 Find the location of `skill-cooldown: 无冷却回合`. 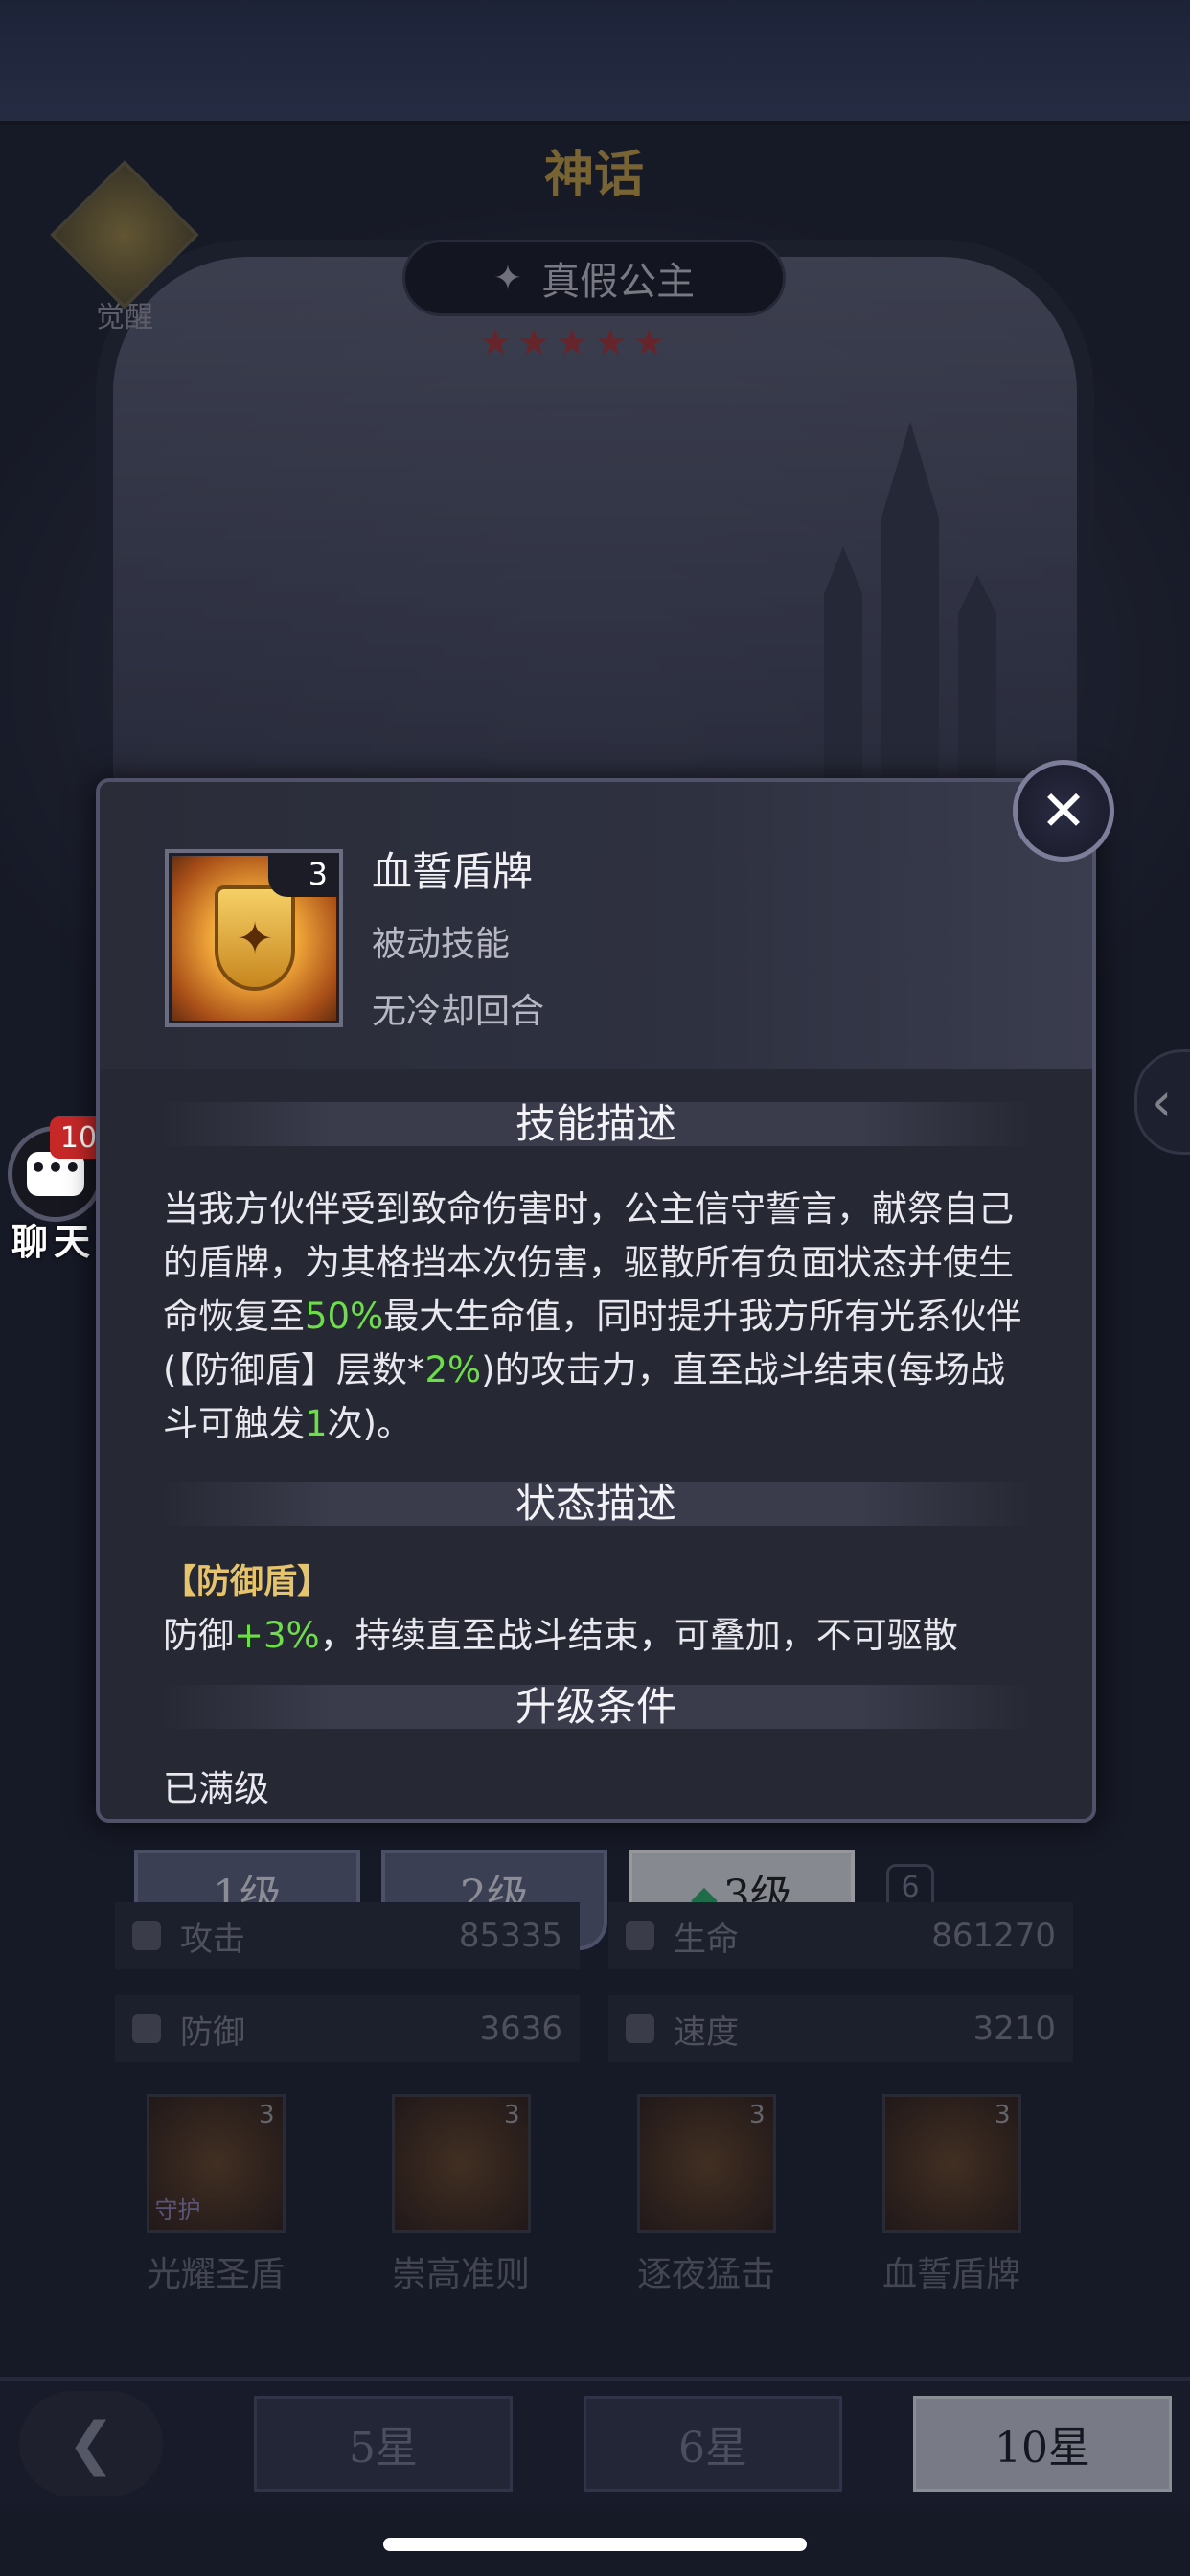

skill-cooldown: 无冷却回合 is located at coordinates (459, 1012).